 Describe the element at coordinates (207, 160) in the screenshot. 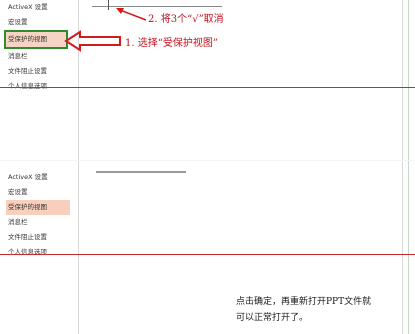

I see `screenshot-gap` at that location.